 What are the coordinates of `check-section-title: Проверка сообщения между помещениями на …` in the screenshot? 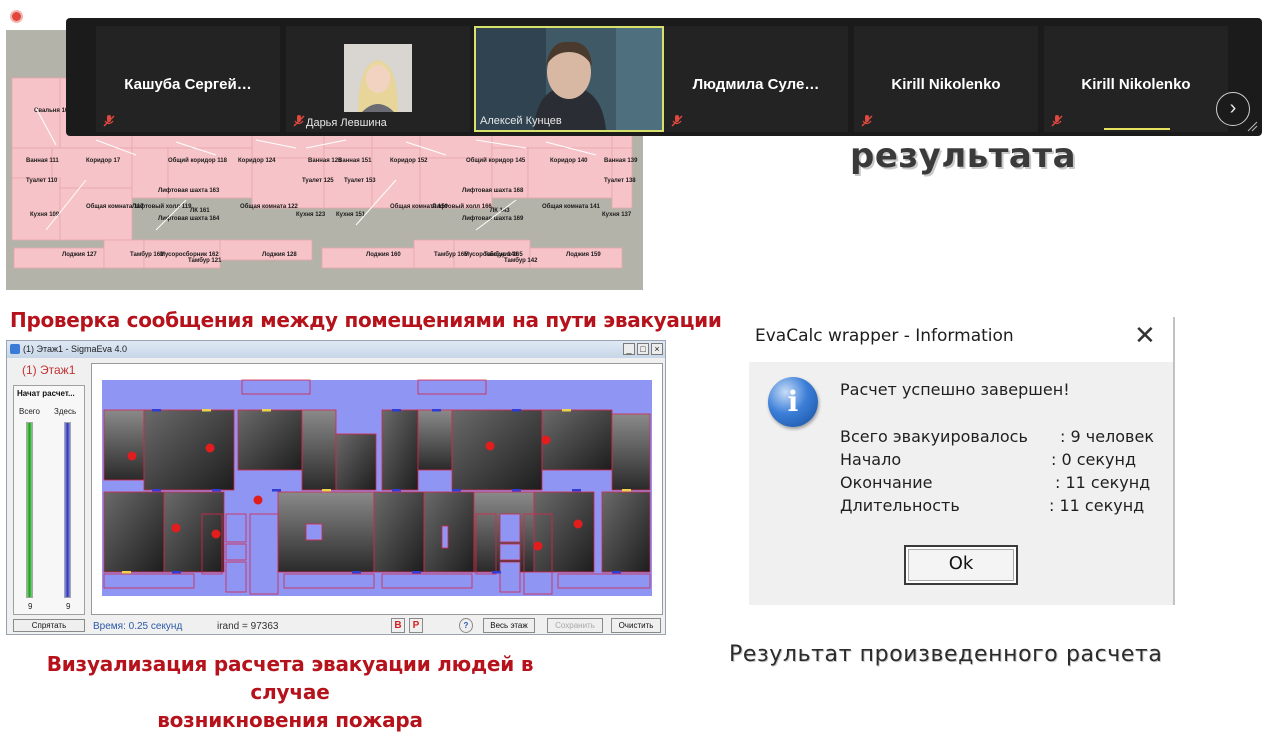 It's located at (366, 320).